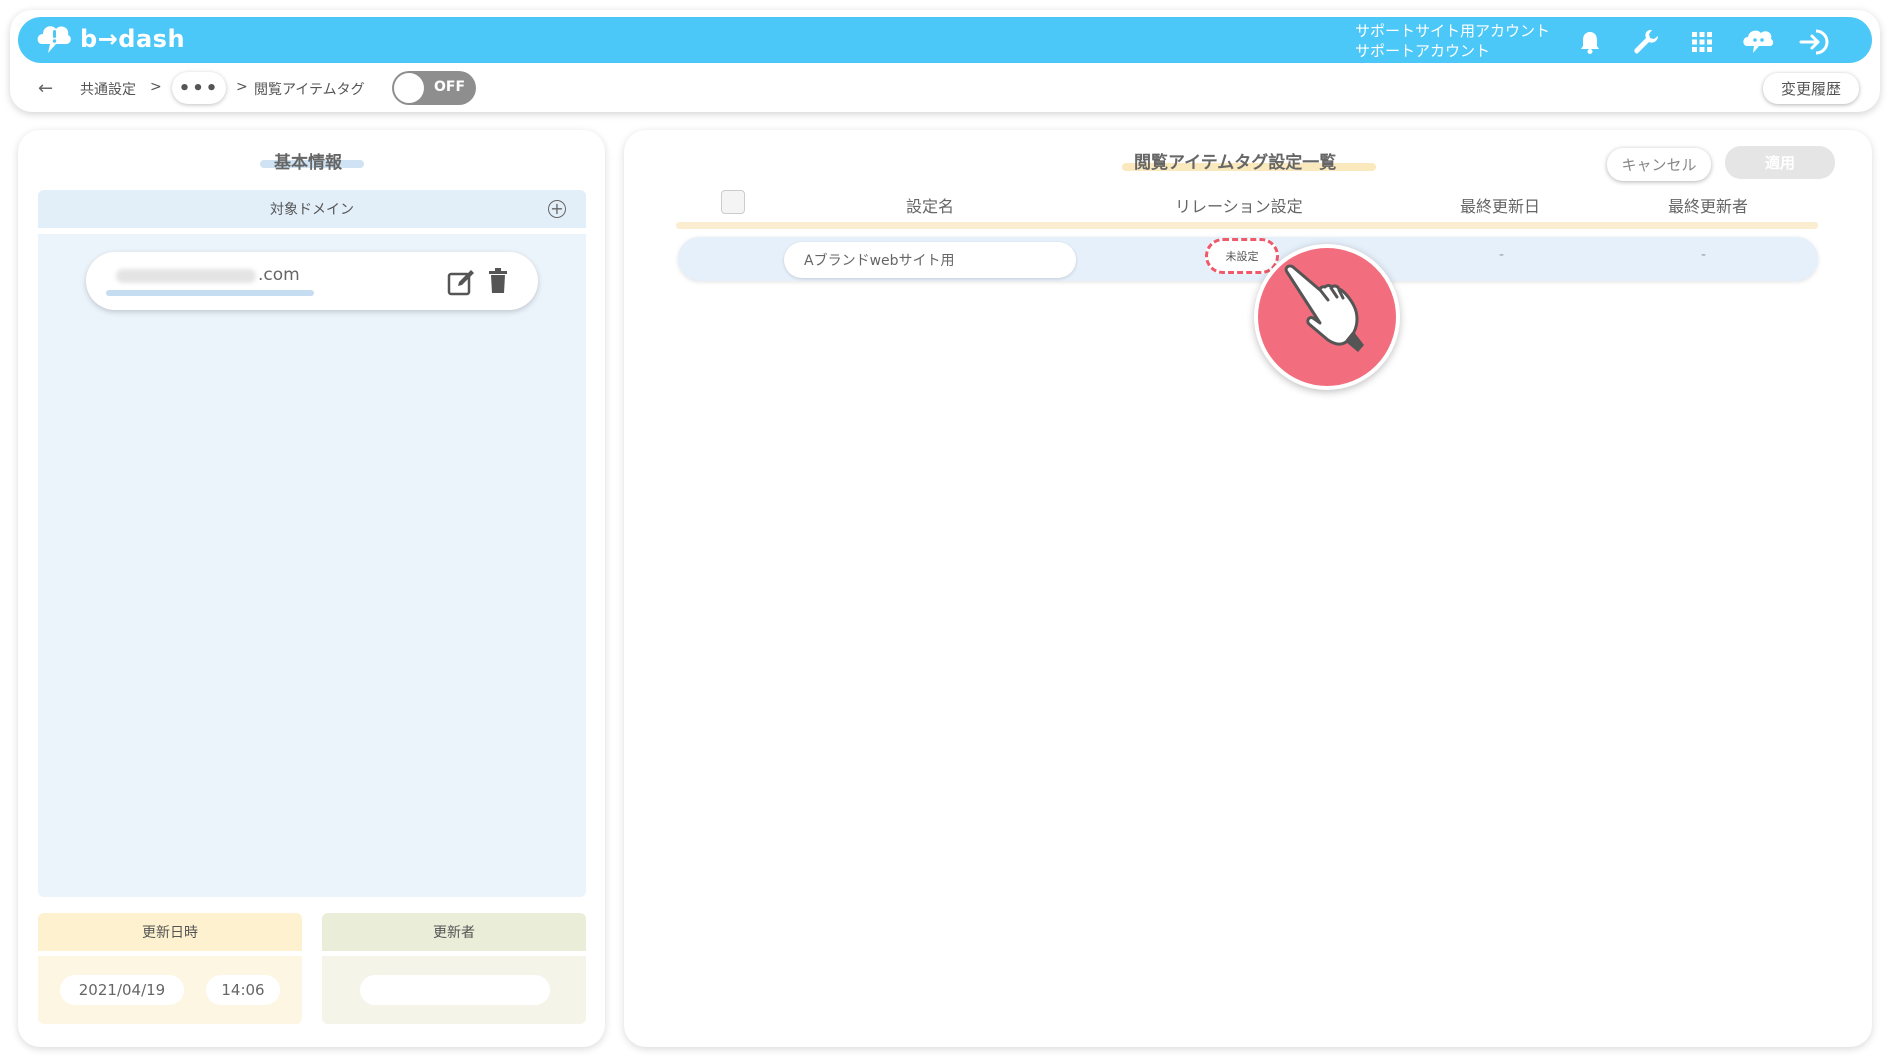  What do you see at coordinates (308, 163) in the screenshot?
I see `basic-info-title: 基本情報` at bounding box center [308, 163].